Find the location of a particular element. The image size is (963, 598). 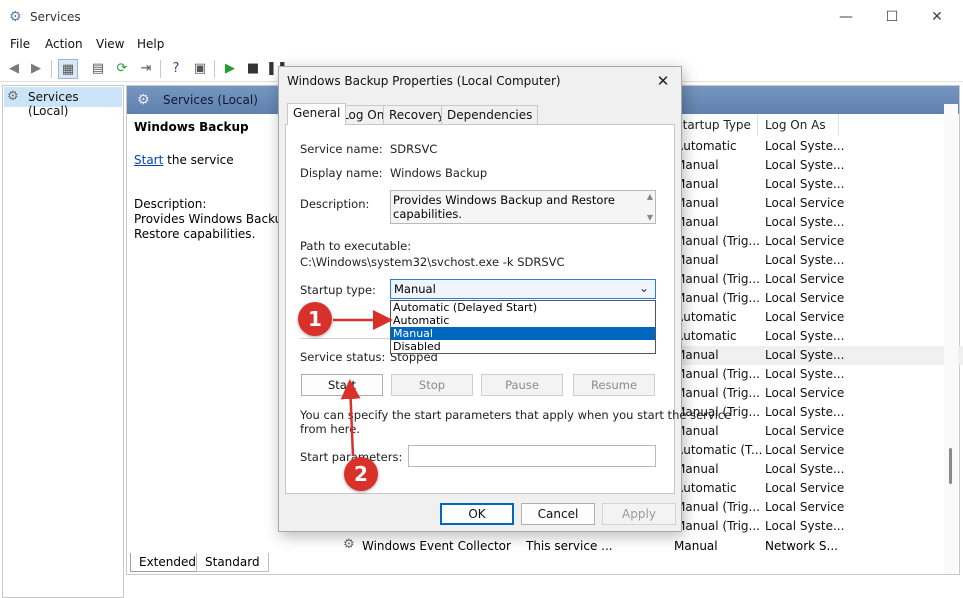

scroll-up-icon: ▲ is located at coordinates (650, 196).